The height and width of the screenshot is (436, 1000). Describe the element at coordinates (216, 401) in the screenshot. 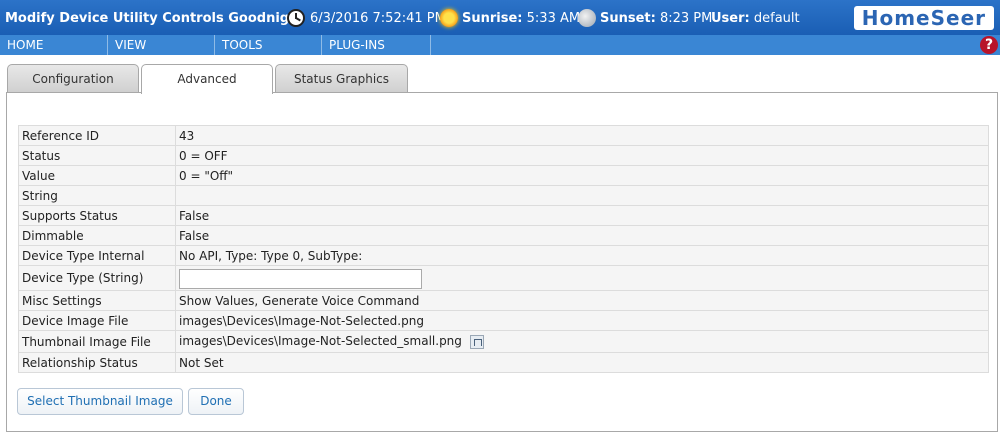

I see `done-button: Done` at that location.